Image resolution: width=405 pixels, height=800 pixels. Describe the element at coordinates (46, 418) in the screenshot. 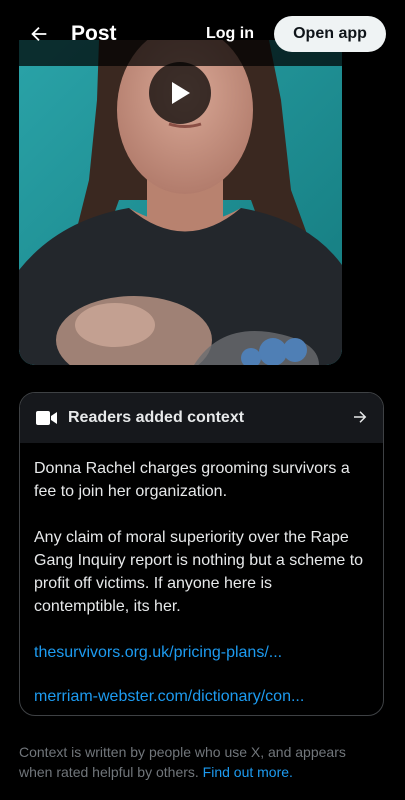

I see `video-camera-icon` at that location.